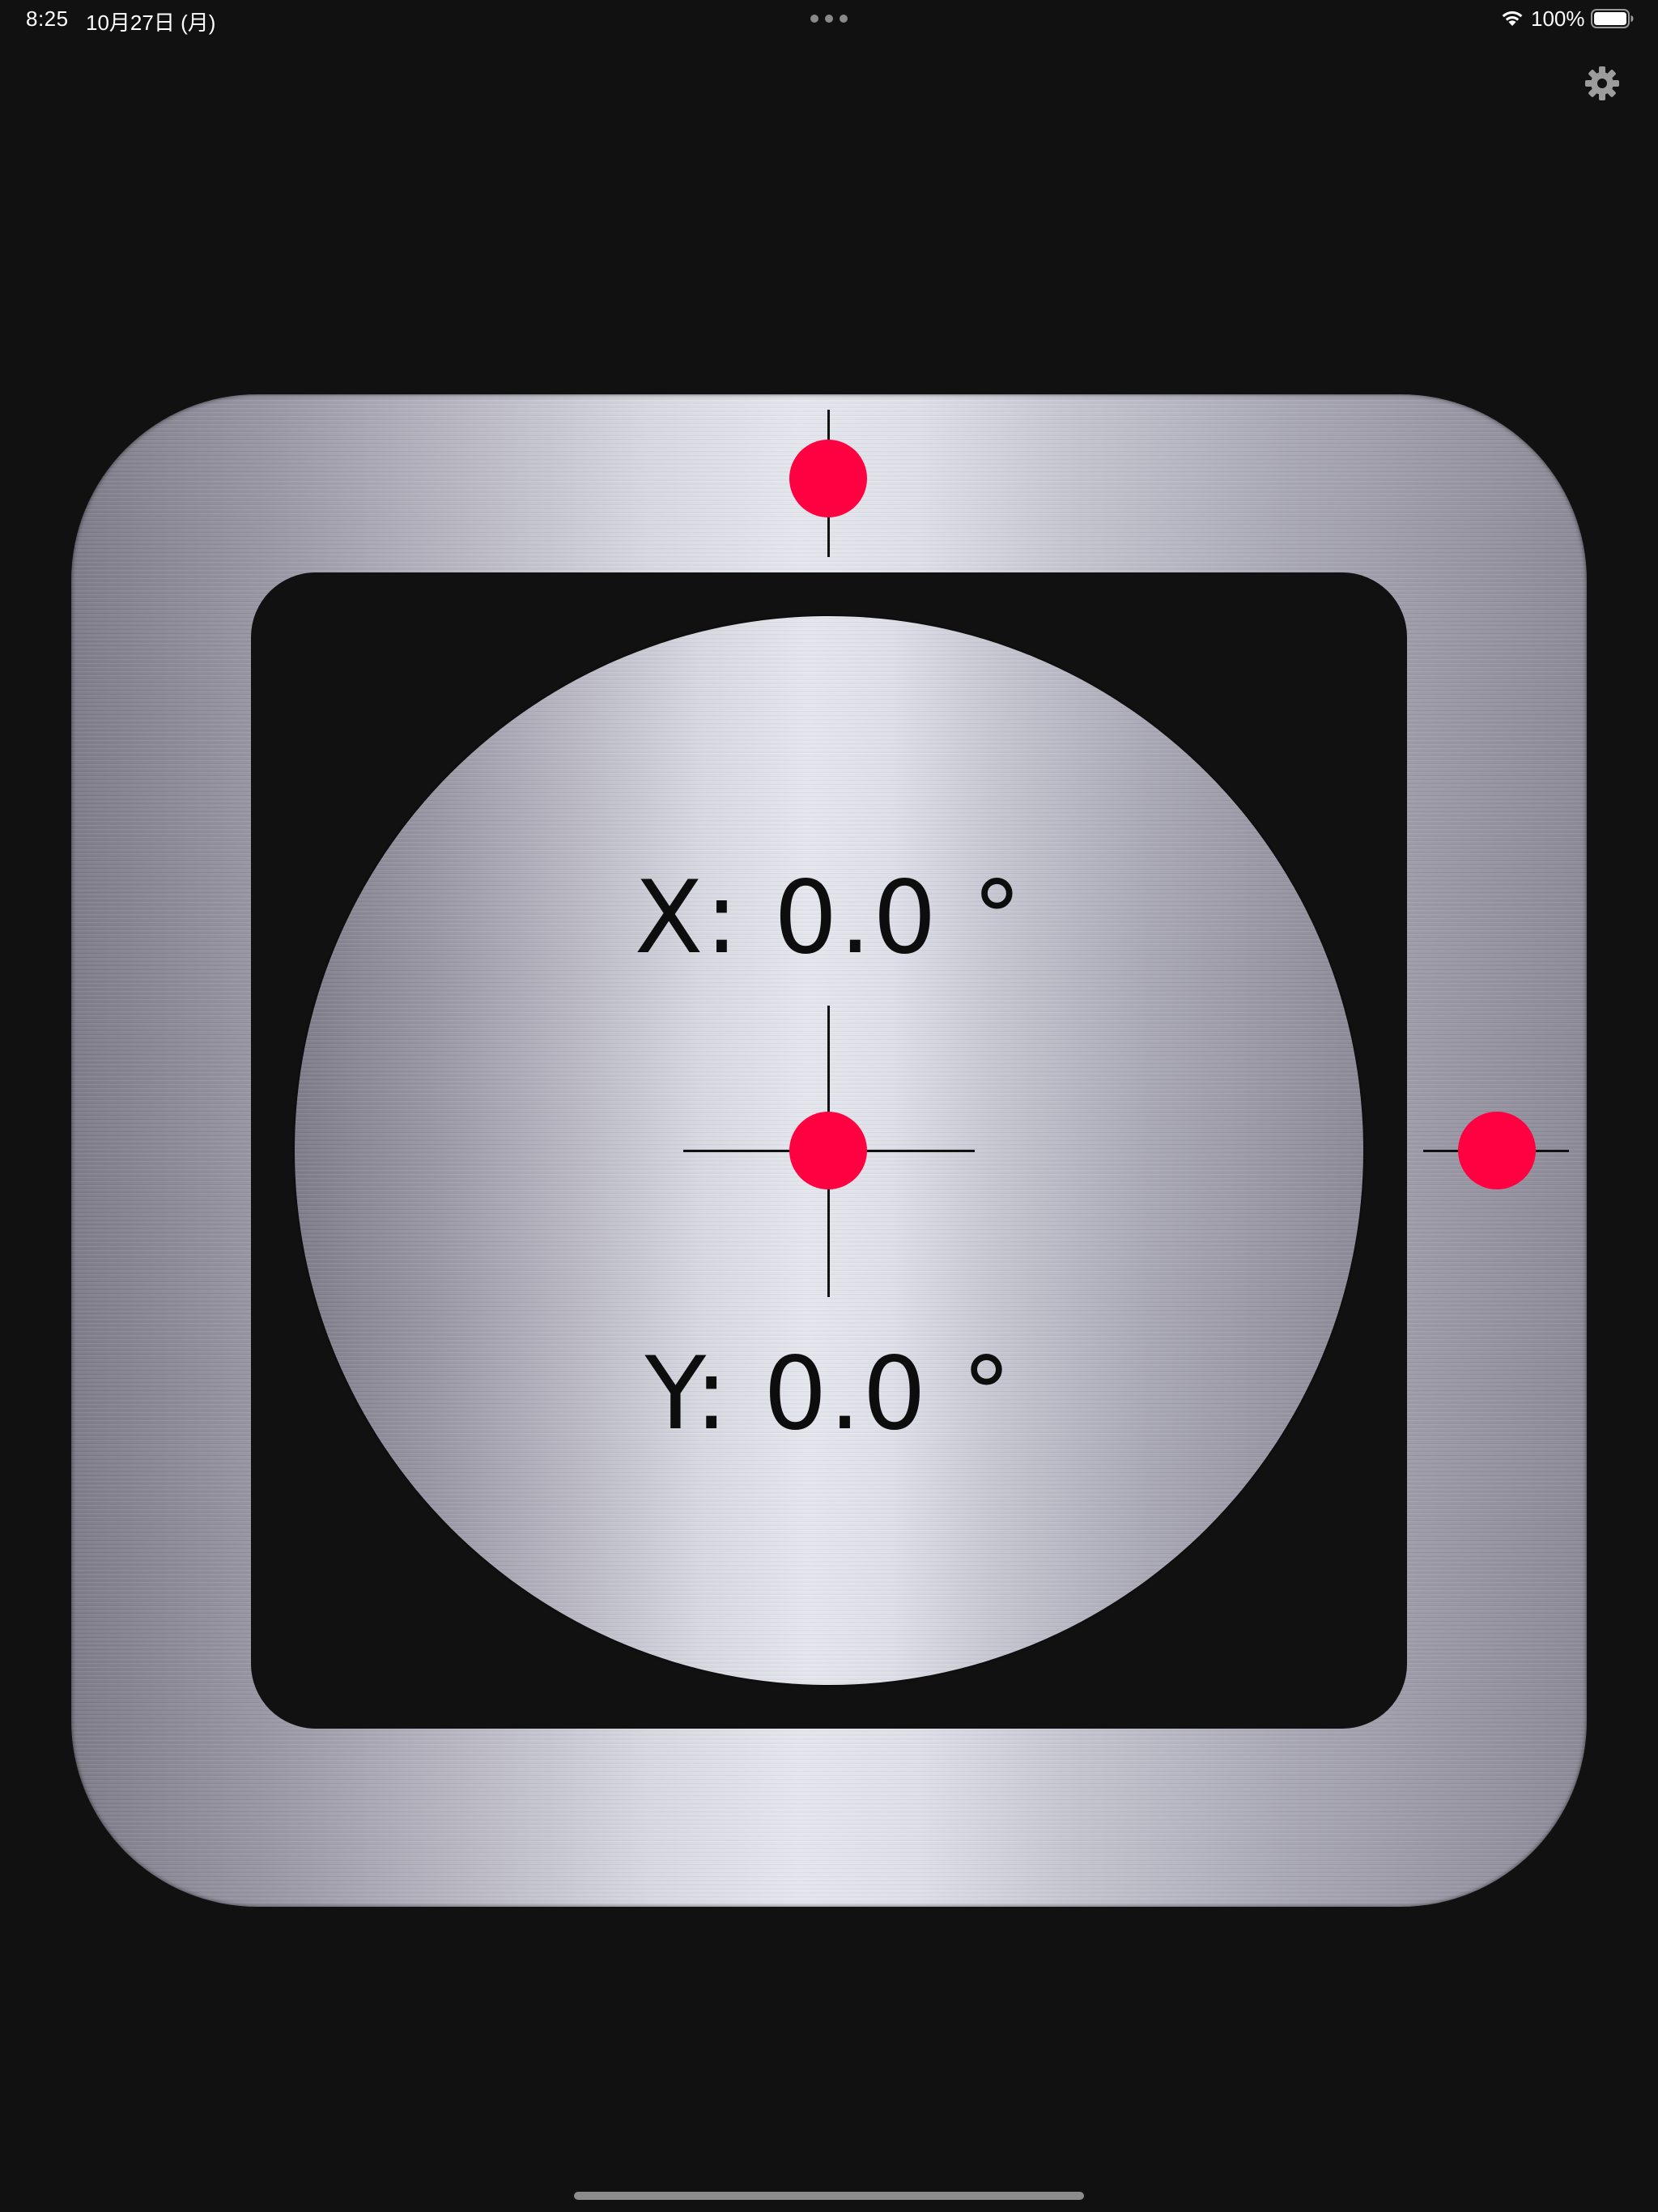 This screenshot has height=2212, width=1658. Describe the element at coordinates (1512, 19) in the screenshot. I see `wifi-icon` at that location.